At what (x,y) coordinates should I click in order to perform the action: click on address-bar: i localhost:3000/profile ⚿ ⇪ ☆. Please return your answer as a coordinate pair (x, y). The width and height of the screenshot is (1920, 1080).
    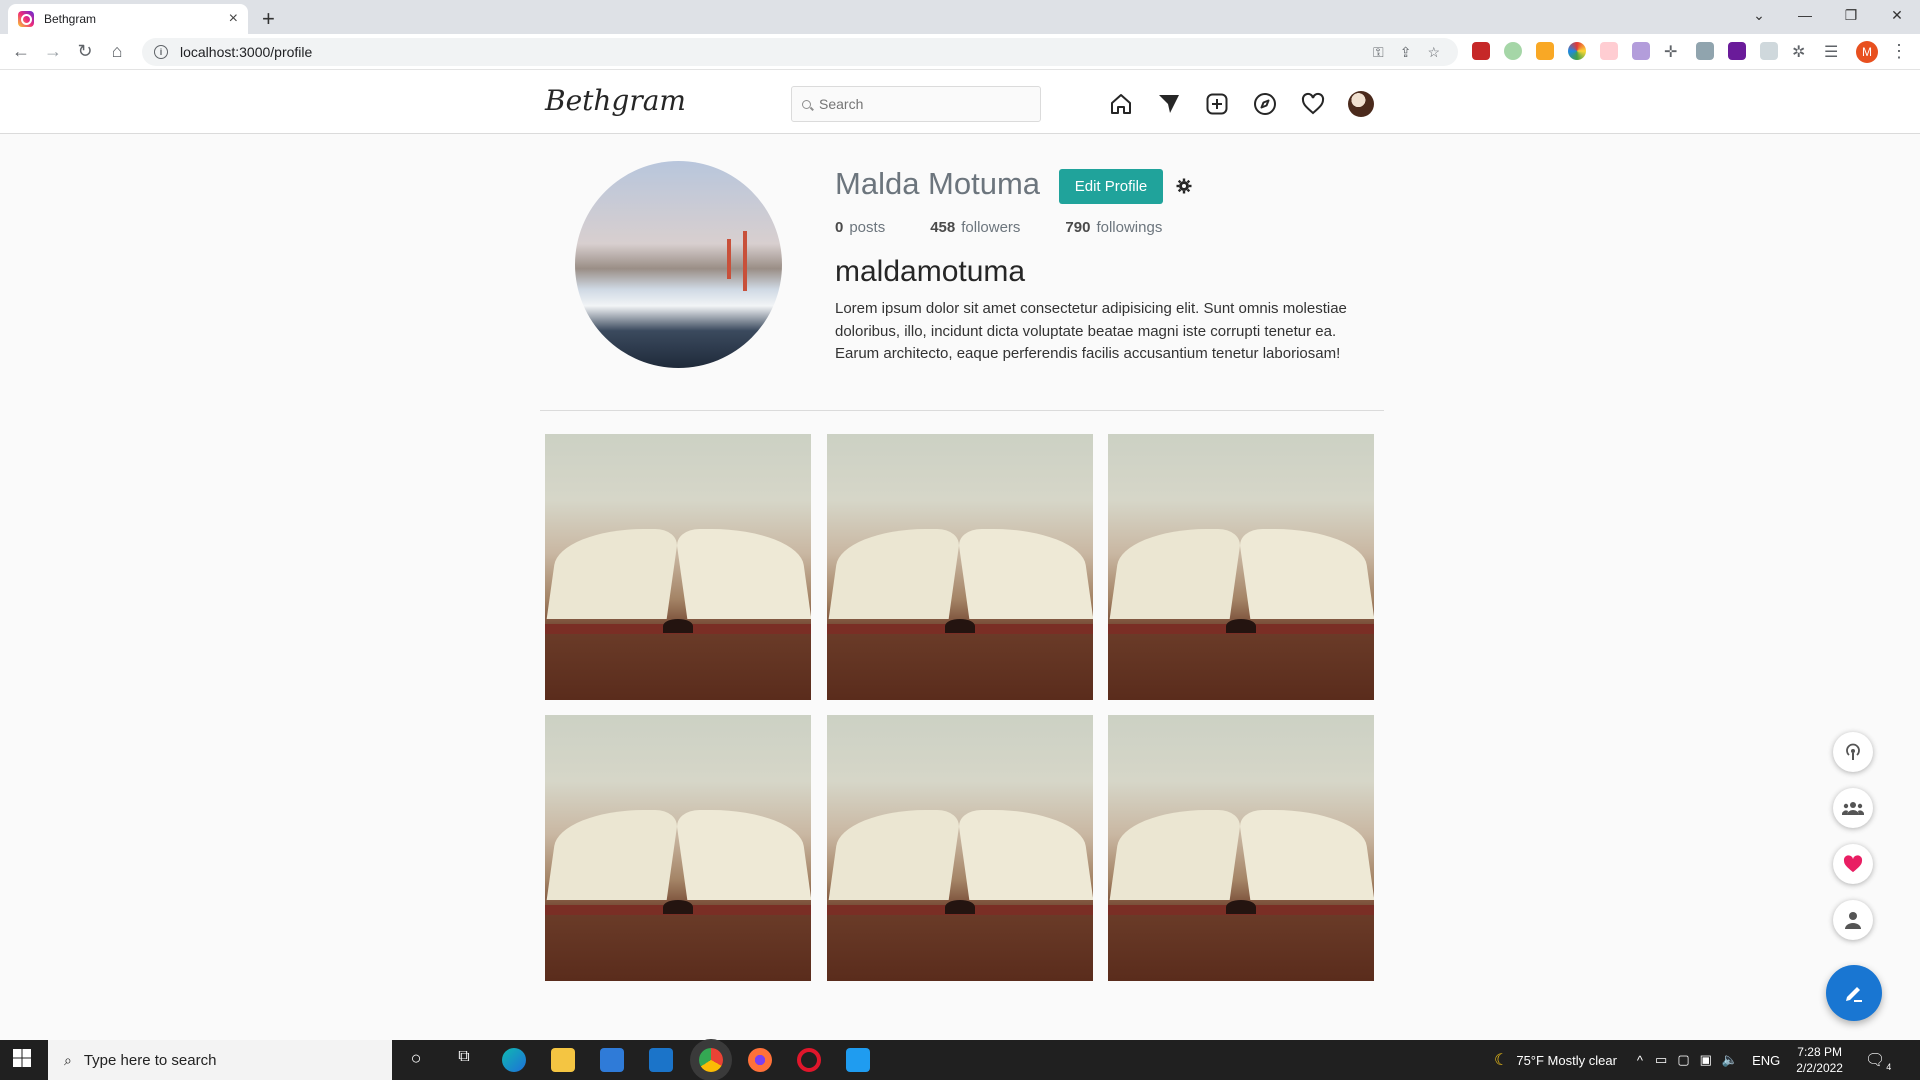
    Looking at the image, I should click on (800, 52).